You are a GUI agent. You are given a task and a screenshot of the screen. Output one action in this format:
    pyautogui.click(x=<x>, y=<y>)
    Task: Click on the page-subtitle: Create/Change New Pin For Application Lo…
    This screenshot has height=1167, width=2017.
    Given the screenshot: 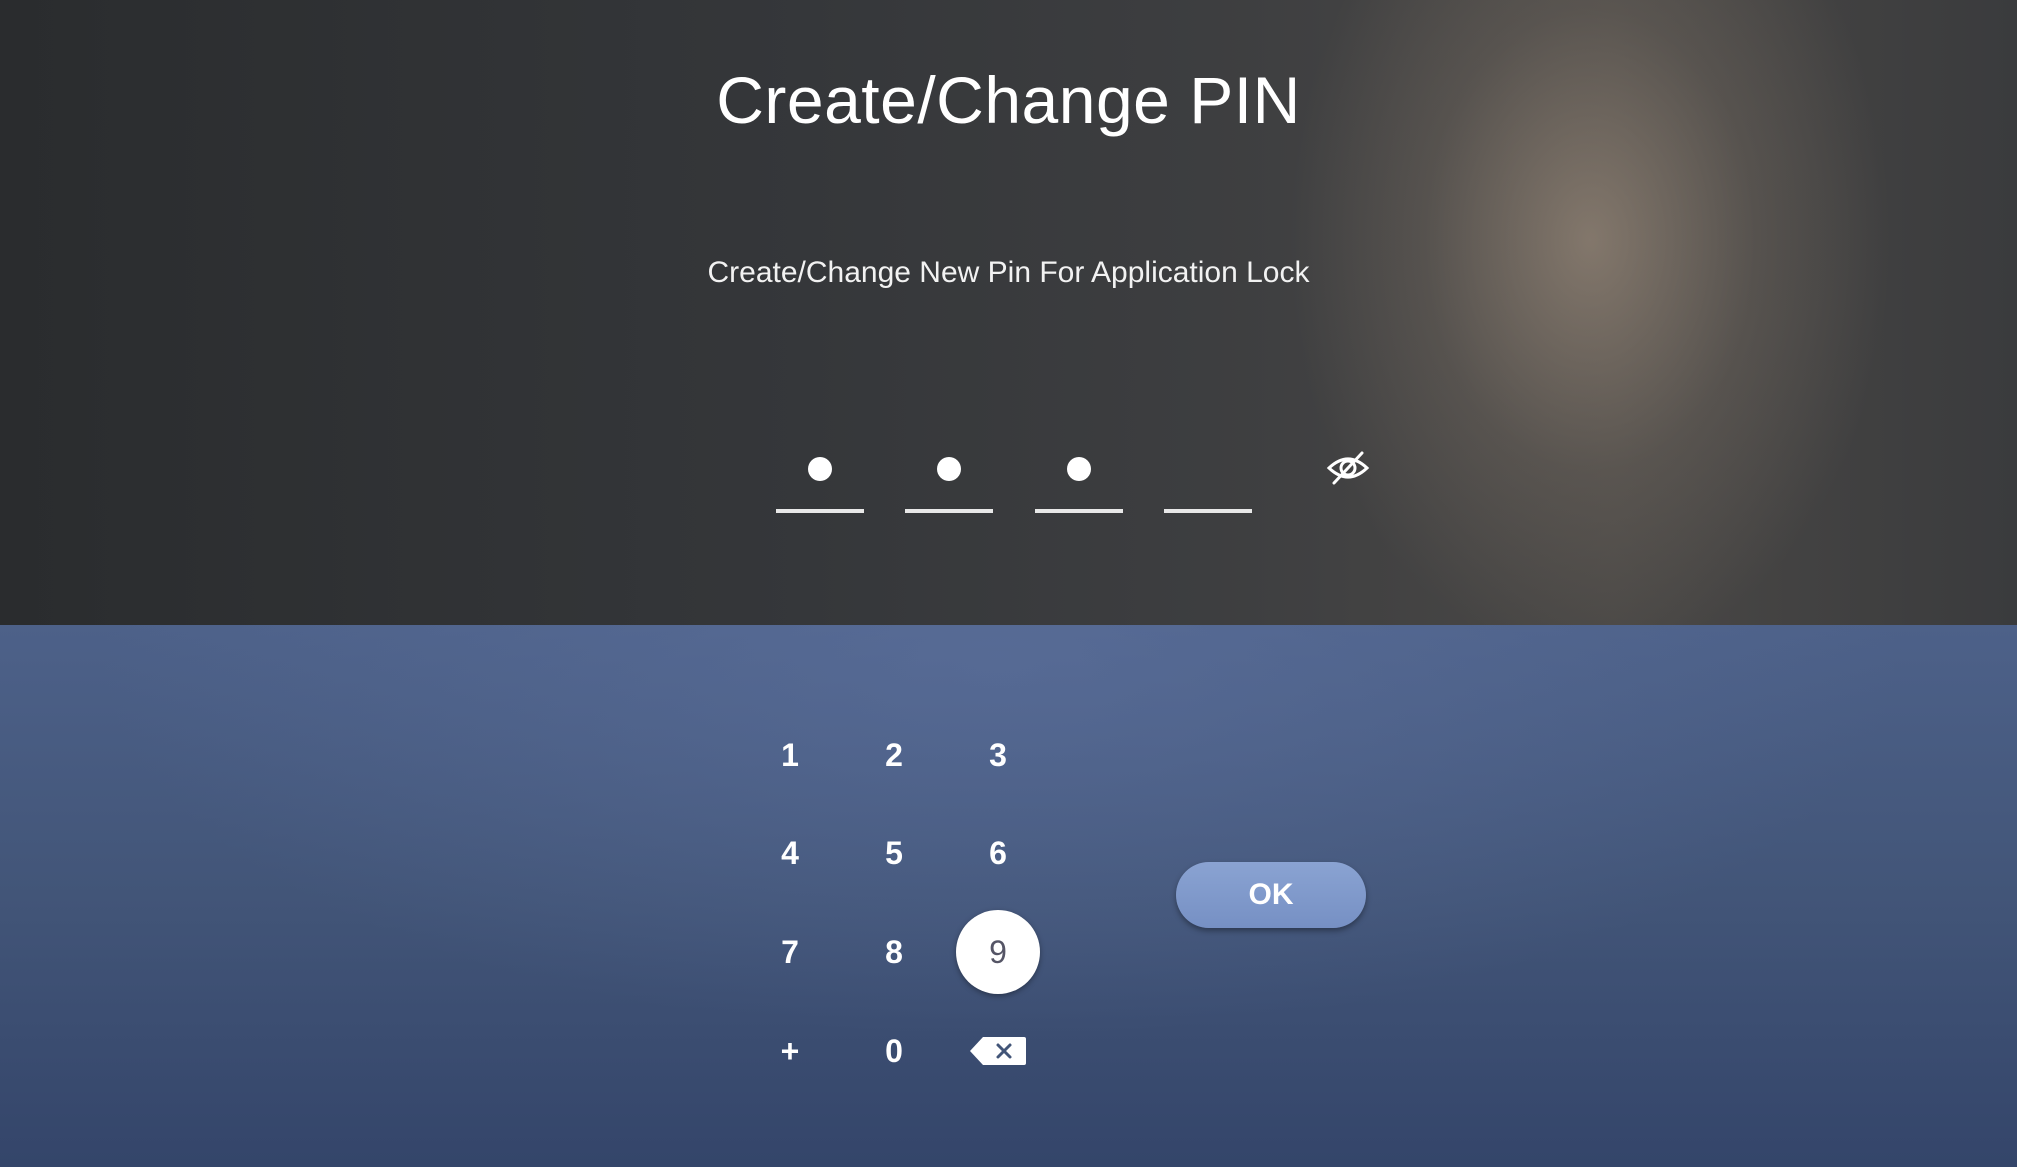 What is the action you would take?
    pyautogui.click(x=1008, y=272)
    